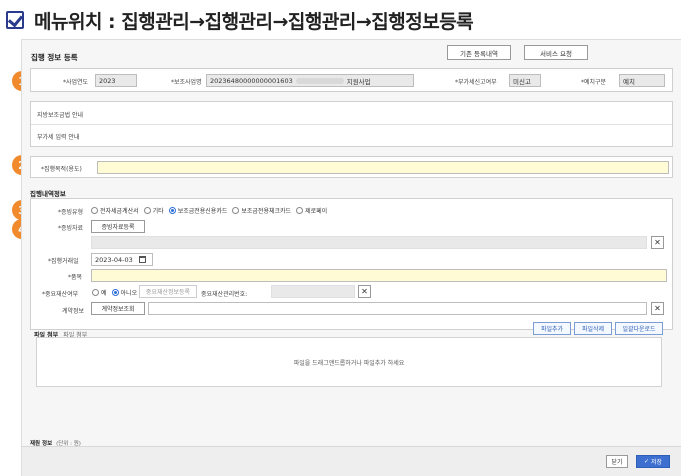 The width and height of the screenshot is (681, 476). What do you see at coordinates (556, 52) in the screenshot?
I see `service-request-button: 서비스 요청` at bounding box center [556, 52].